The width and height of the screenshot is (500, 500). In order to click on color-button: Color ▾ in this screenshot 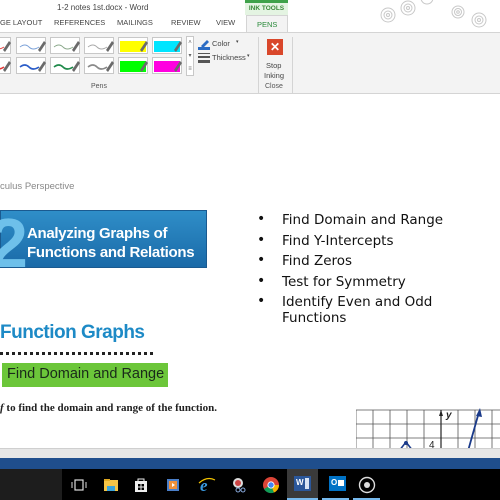, I will do `click(225, 44)`.